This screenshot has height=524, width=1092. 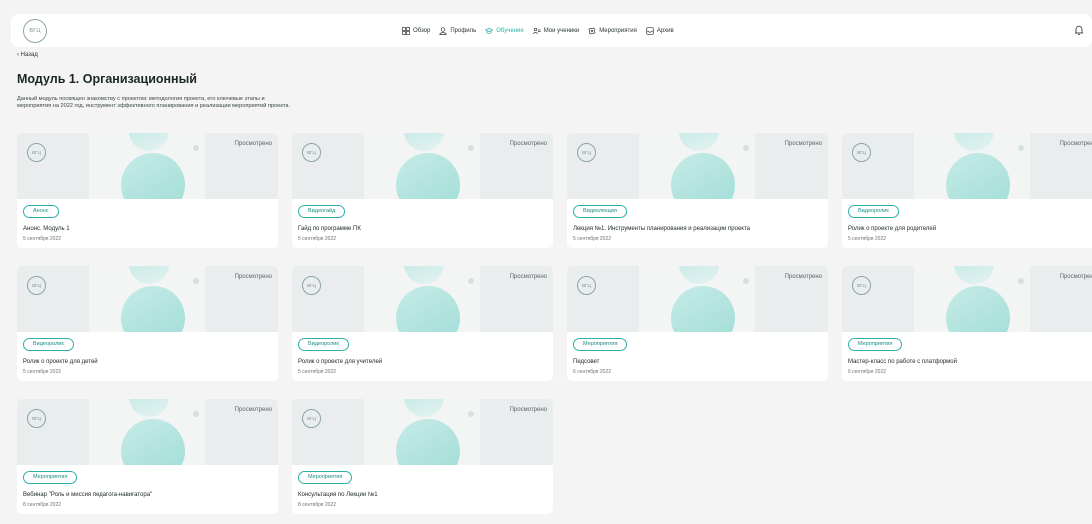 I want to click on nav-item-archive: Архив, so click(x=660, y=30).